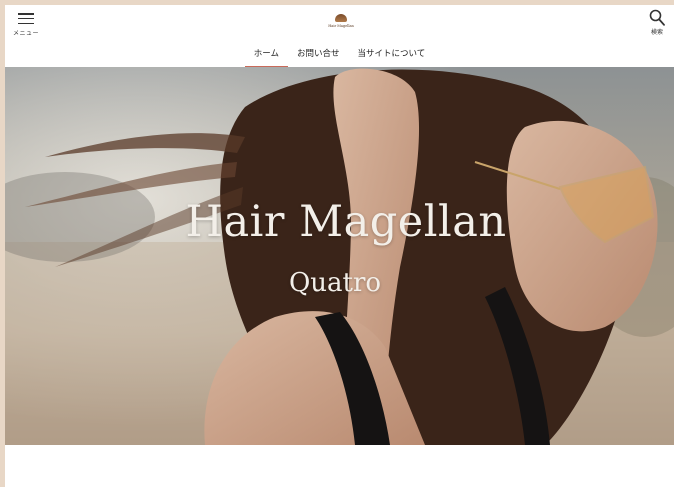 The image size is (674, 487). What do you see at coordinates (26, 18) in the screenshot?
I see `hamburger-icon` at bounding box center [26, 18].